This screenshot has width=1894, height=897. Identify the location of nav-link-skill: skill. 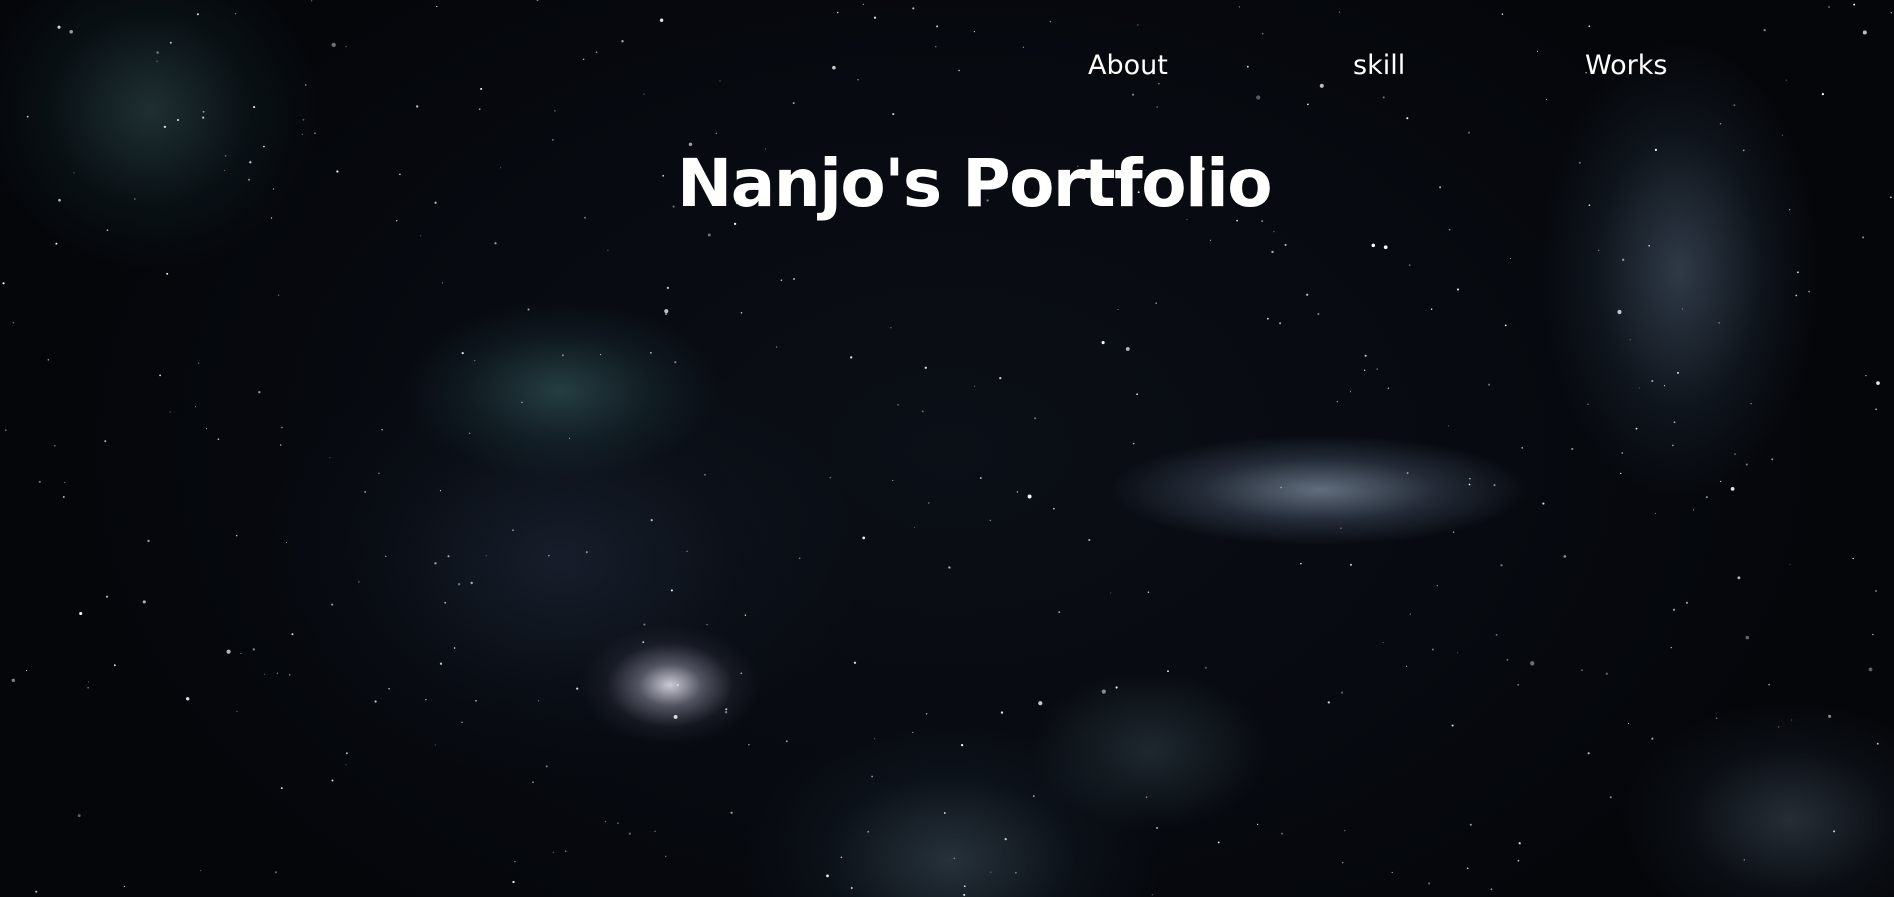
(1379, 66).